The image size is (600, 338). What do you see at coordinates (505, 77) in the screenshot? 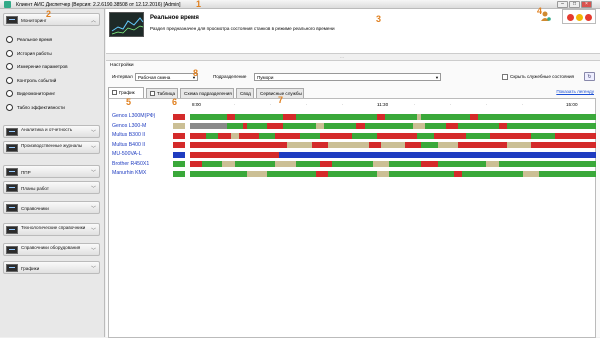
I see `hide-service-checkbox` at bounding box center [505, 77].